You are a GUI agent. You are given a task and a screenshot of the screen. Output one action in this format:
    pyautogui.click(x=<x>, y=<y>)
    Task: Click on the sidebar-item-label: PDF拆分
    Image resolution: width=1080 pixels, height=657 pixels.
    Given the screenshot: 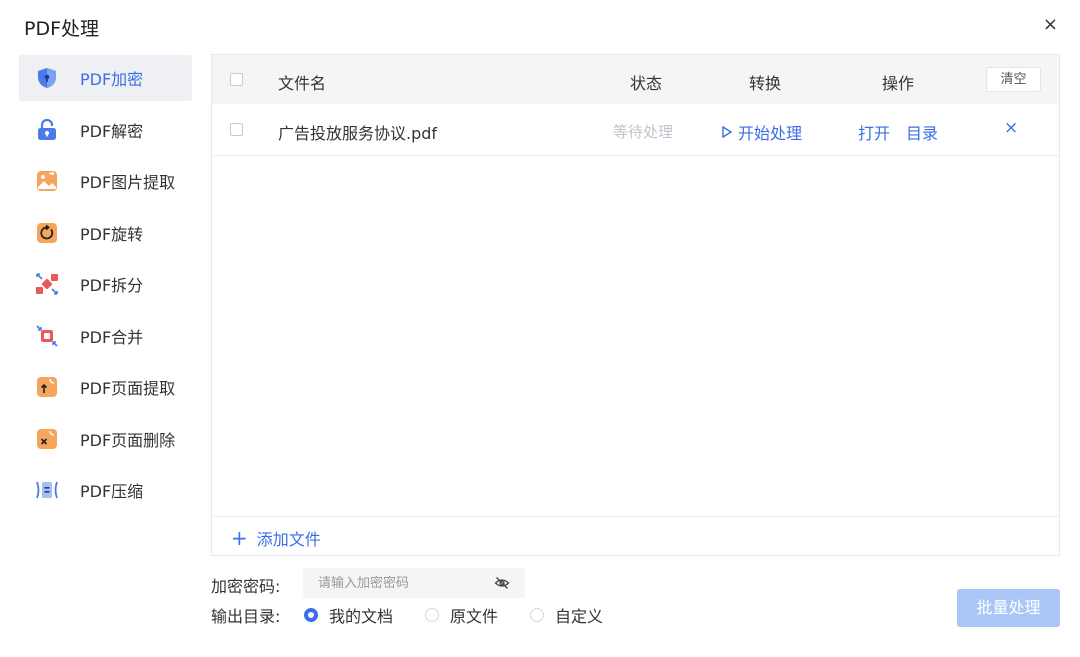 What is the action you would take?
    pyautogui.click(x=112, y=285)
    